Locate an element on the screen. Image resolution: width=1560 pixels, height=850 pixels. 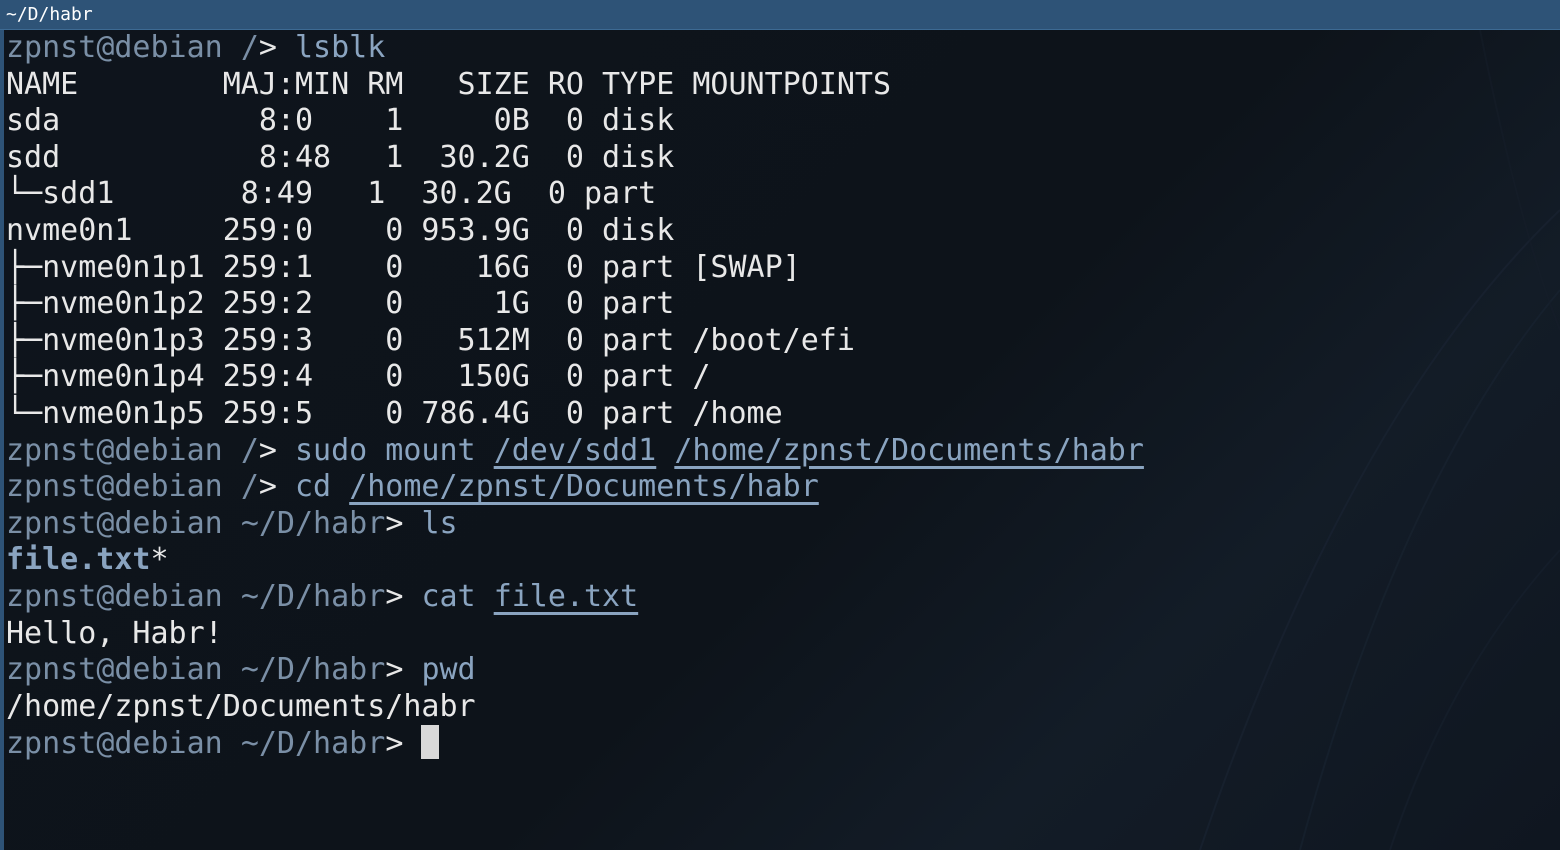
output-line: nvme0n1 259:0 0 953.9G 0 disk is located at coordinates (575, 231).